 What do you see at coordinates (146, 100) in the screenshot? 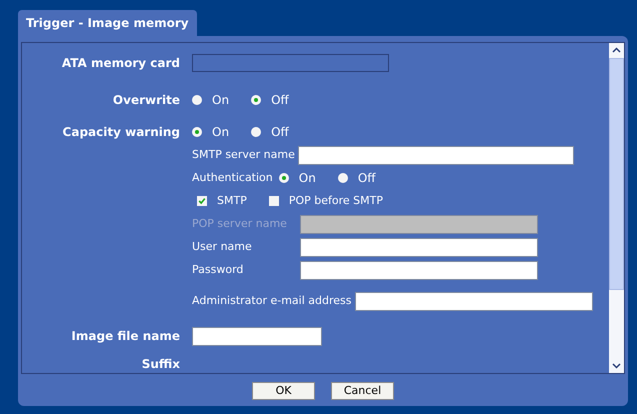
I see `field-label: Overwrite` at bounding box center [146, 100].